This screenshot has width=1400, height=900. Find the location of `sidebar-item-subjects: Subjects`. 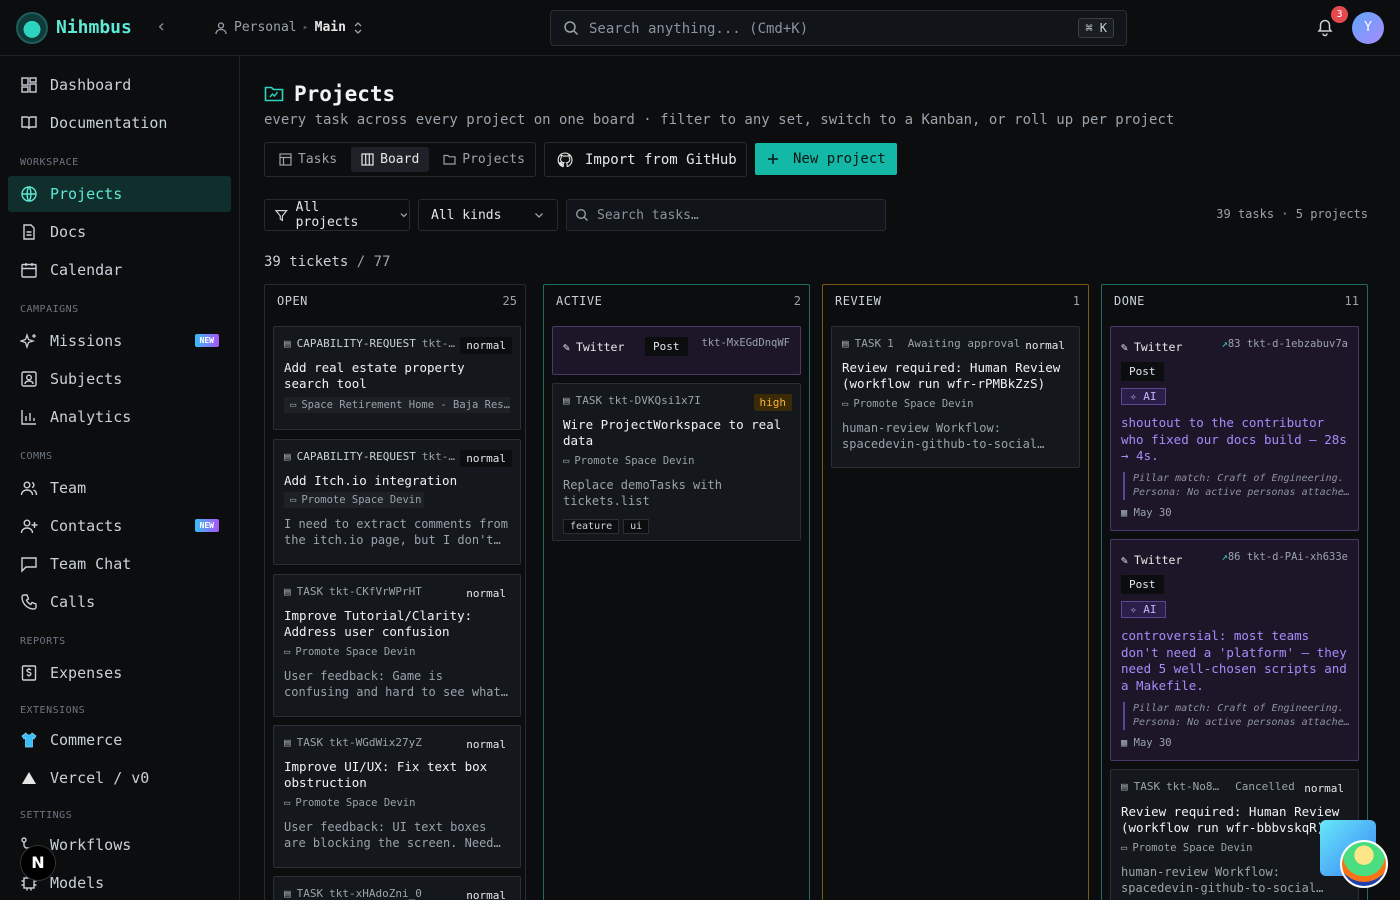

sidebar-item-subjects: Subjects is located at coordinates (119, 379).